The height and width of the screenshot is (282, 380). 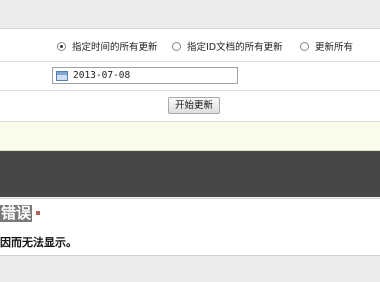 I want to click on bottom-bar, so click(x=190, y=269).